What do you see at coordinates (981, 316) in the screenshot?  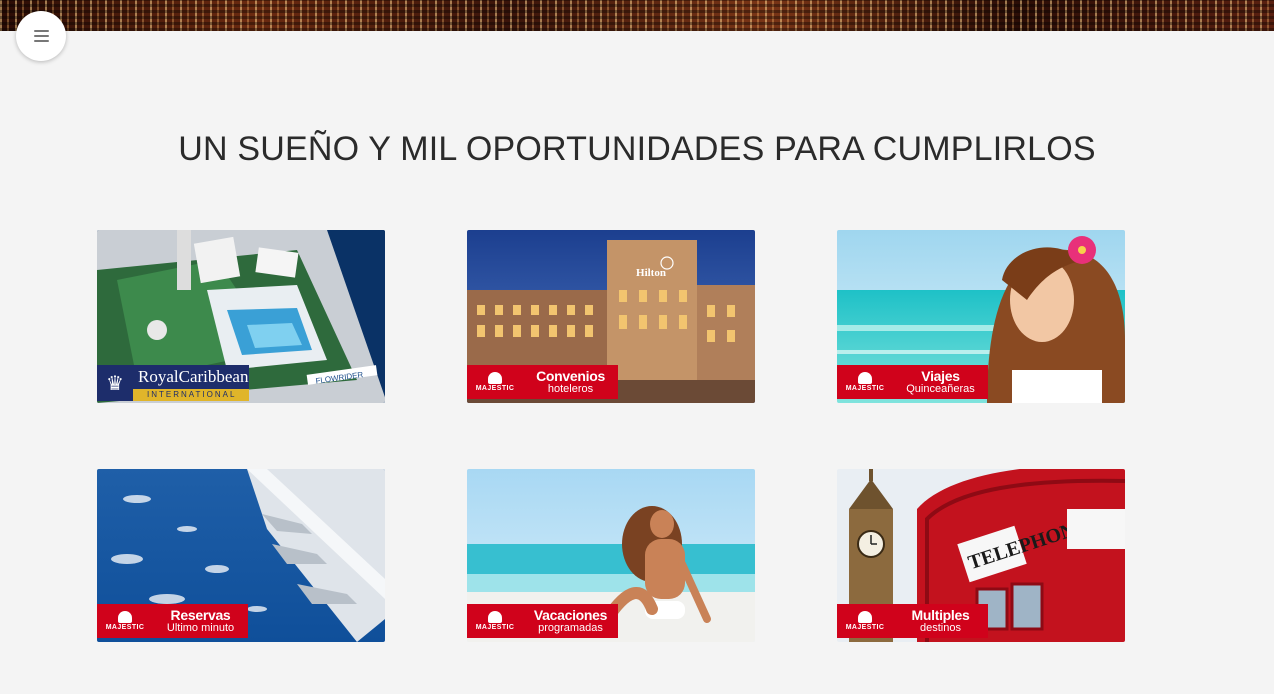 I see `card-viajes: MAJESTIC Viajes Quinceañeras` at bounding box center [981, 316].